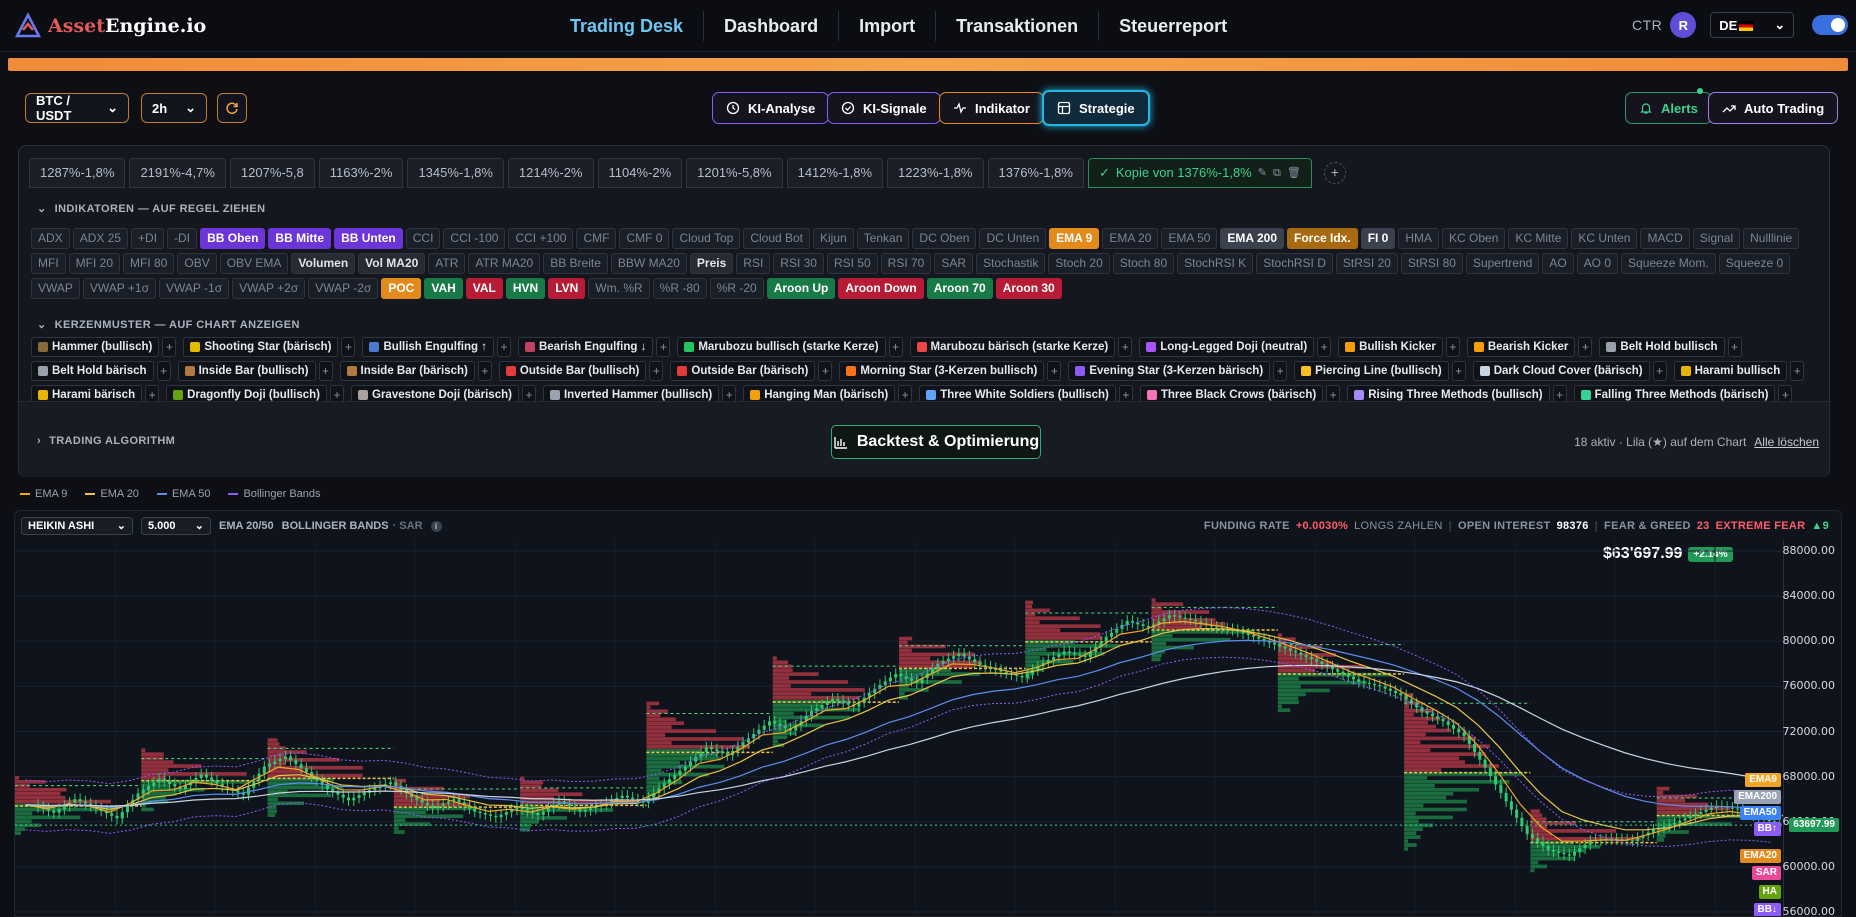 The image size is (1856, 917). I want to click on indicator-chip: StRSI 20, so click(1366, 263).